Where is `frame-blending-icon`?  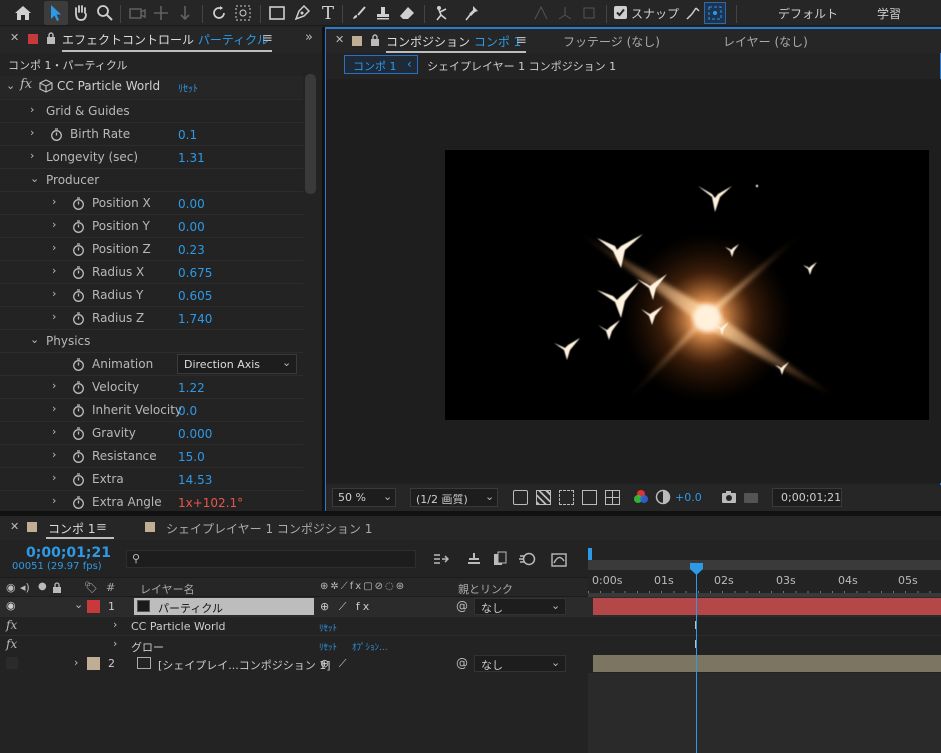 frame-blending-icon is located at coordinates (500, 560).